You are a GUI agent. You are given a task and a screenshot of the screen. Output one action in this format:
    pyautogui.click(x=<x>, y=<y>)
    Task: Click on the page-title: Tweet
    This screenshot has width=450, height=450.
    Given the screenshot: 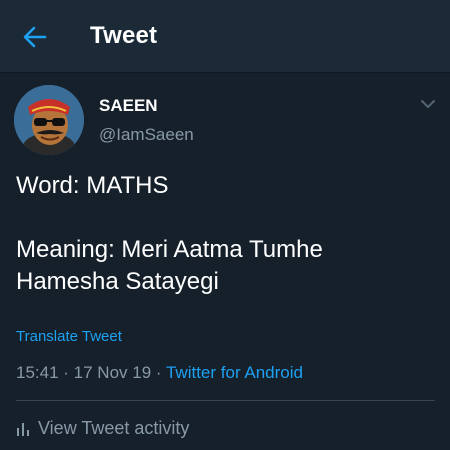 What is the action you would take?
    pyautogui.click(x=124, y=35)
    